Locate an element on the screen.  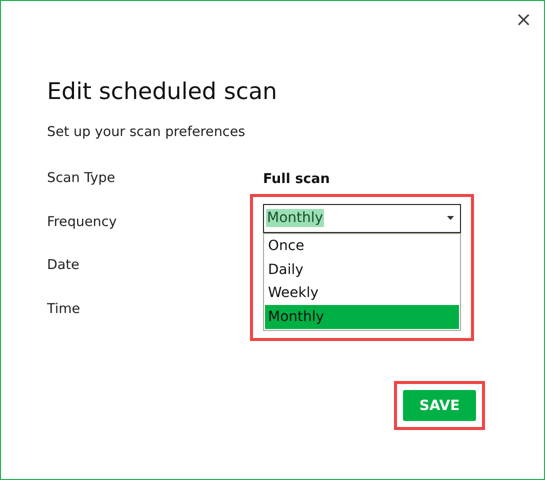
dialog-title: Edit scheduled scan is located at coordinates (162, 92).